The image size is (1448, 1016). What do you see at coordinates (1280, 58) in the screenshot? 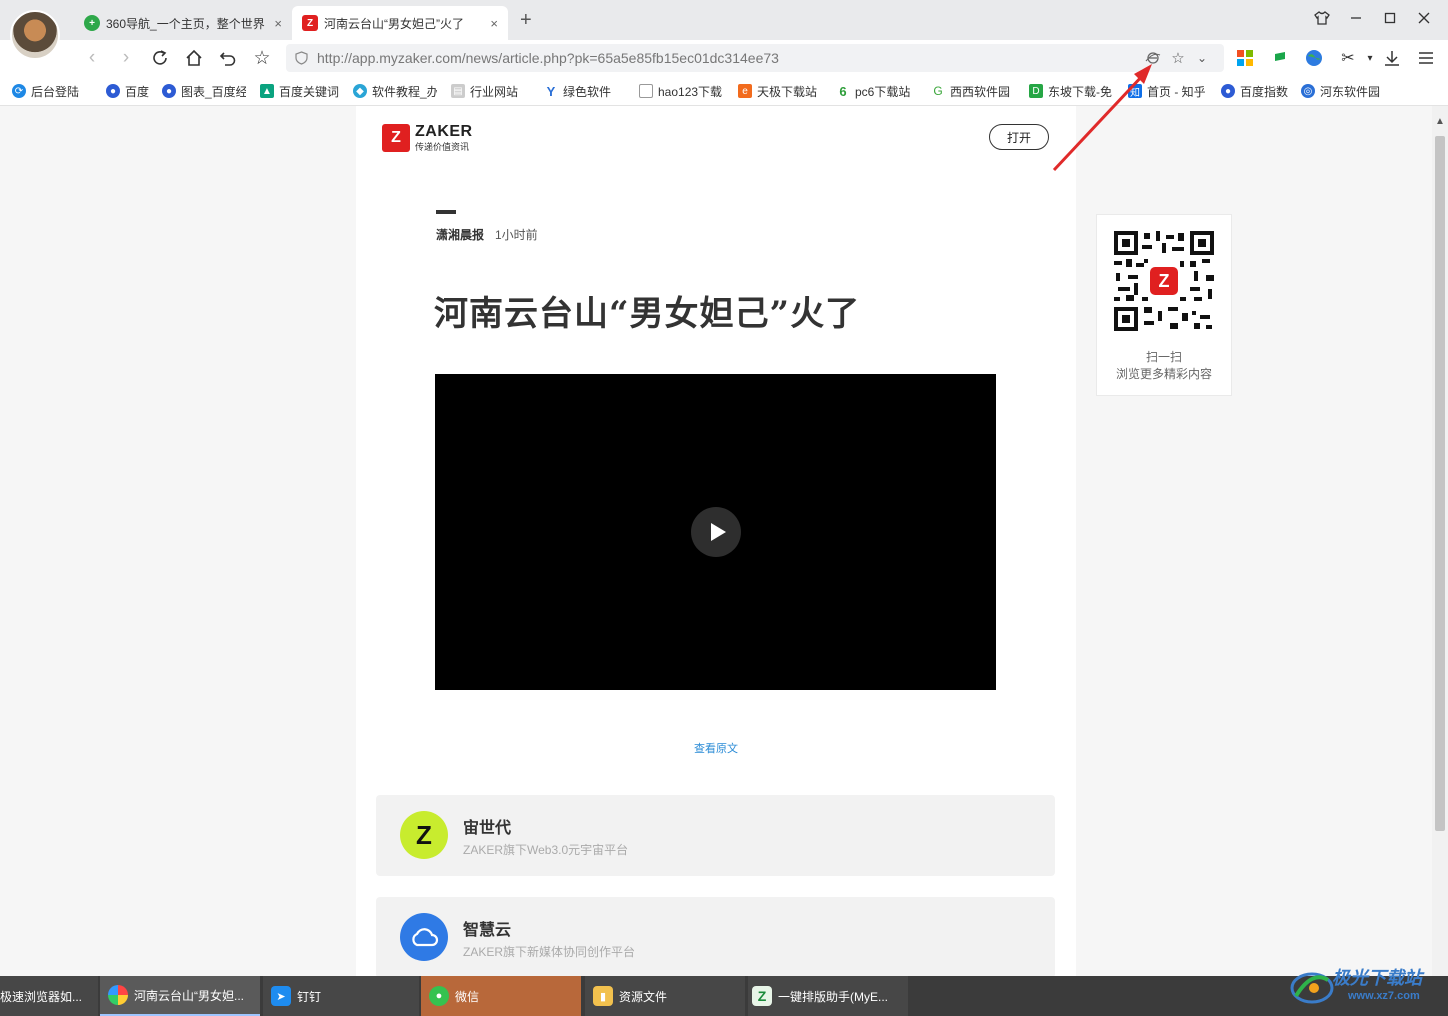
I see `flag-extension-icon` at bounding box center [1280, 58].